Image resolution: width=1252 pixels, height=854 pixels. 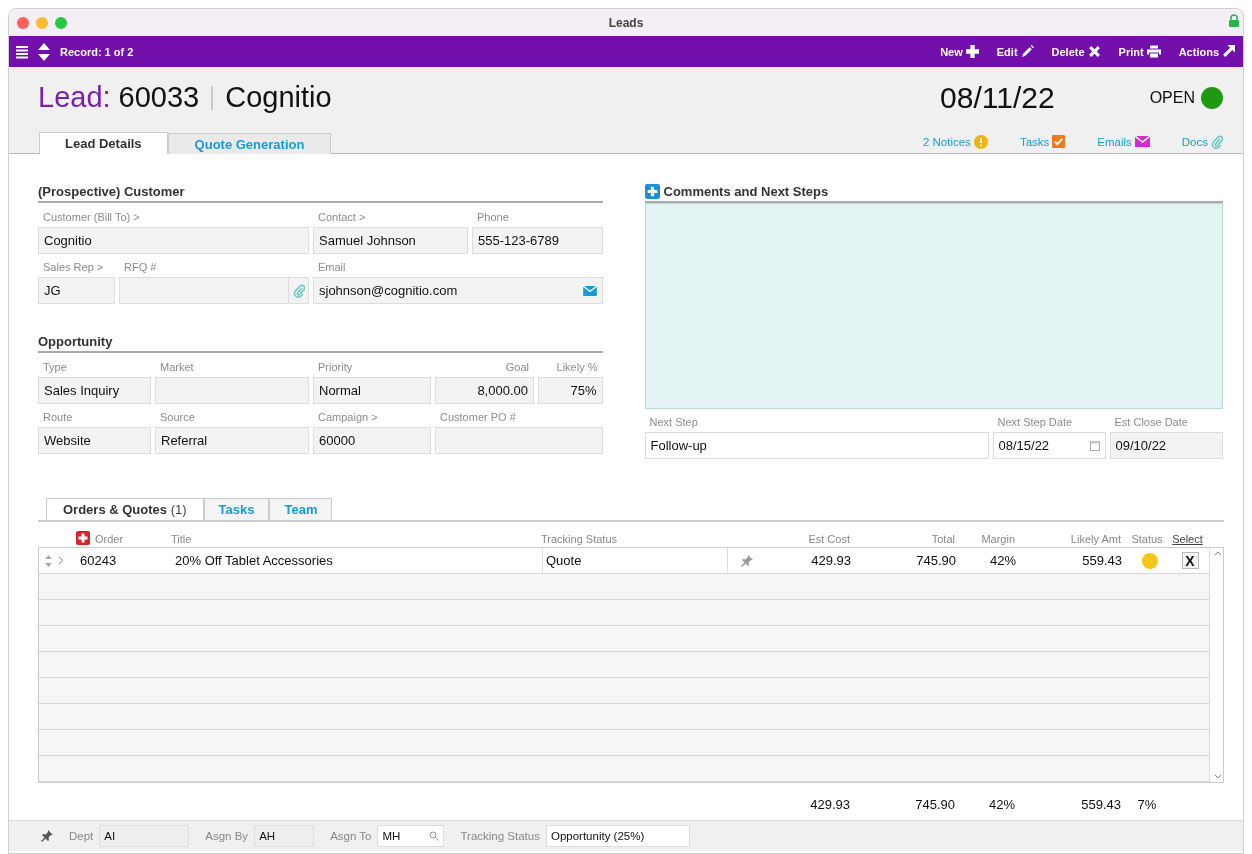 What do you see at coordinates (1151, 422) in the screenshot?
I see `field-label: Est Close Date` at bounding box center [1151, 422].